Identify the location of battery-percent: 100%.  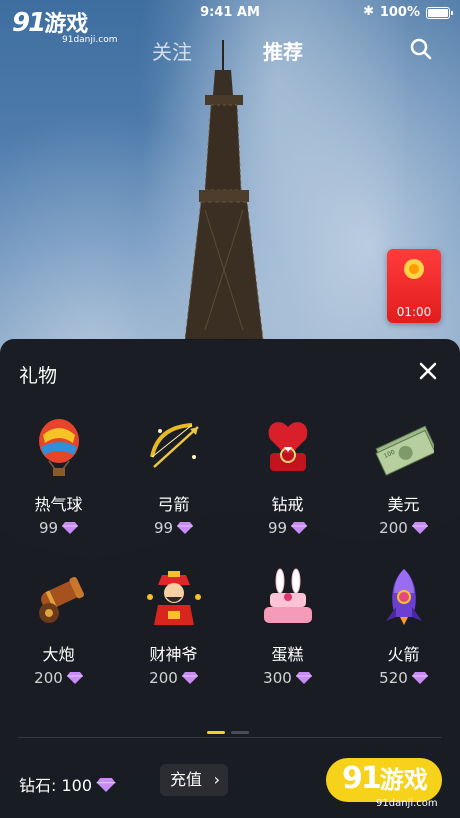
(399, 12).